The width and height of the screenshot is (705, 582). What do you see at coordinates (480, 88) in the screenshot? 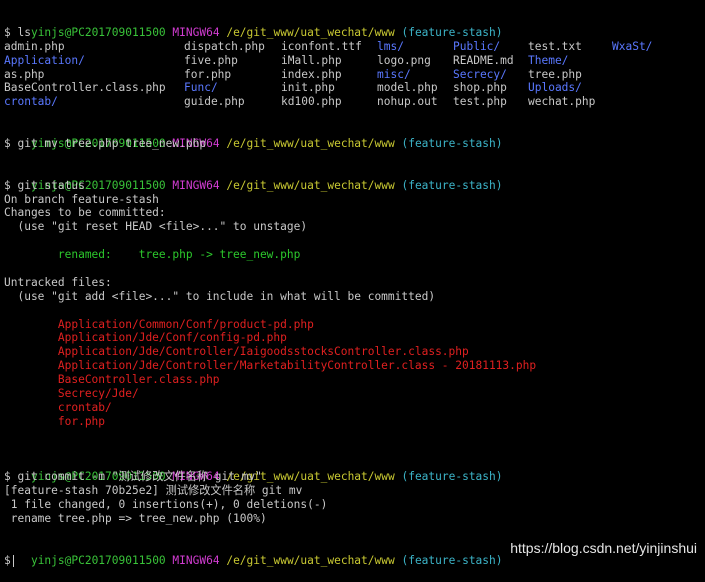
I see `ls-file: shop.php` at bounding box center [480, 88].